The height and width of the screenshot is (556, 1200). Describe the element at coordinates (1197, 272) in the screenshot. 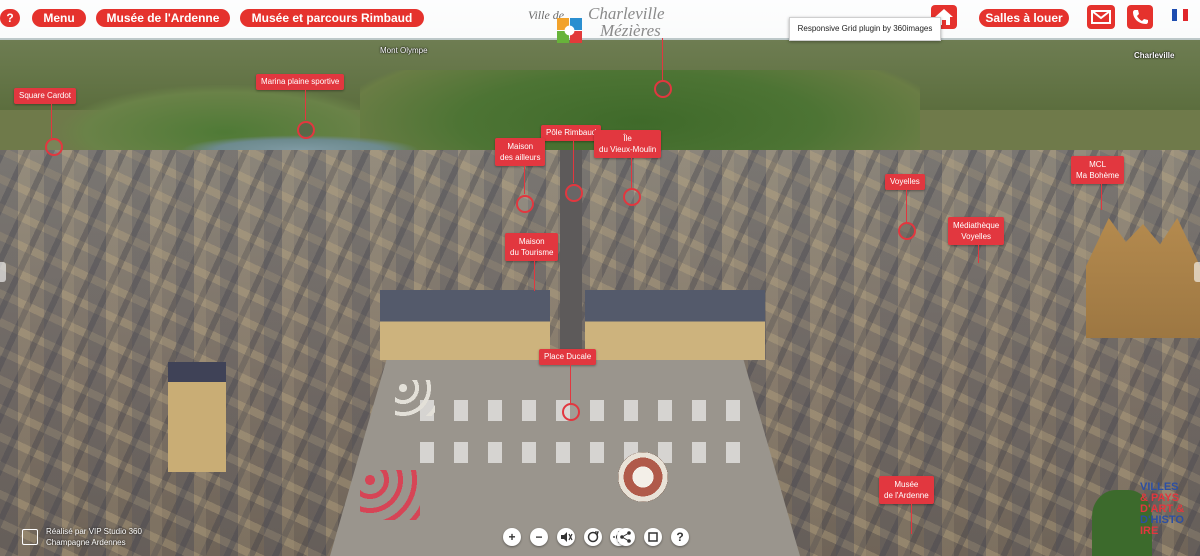

I see `pan-right-handle` at that location.